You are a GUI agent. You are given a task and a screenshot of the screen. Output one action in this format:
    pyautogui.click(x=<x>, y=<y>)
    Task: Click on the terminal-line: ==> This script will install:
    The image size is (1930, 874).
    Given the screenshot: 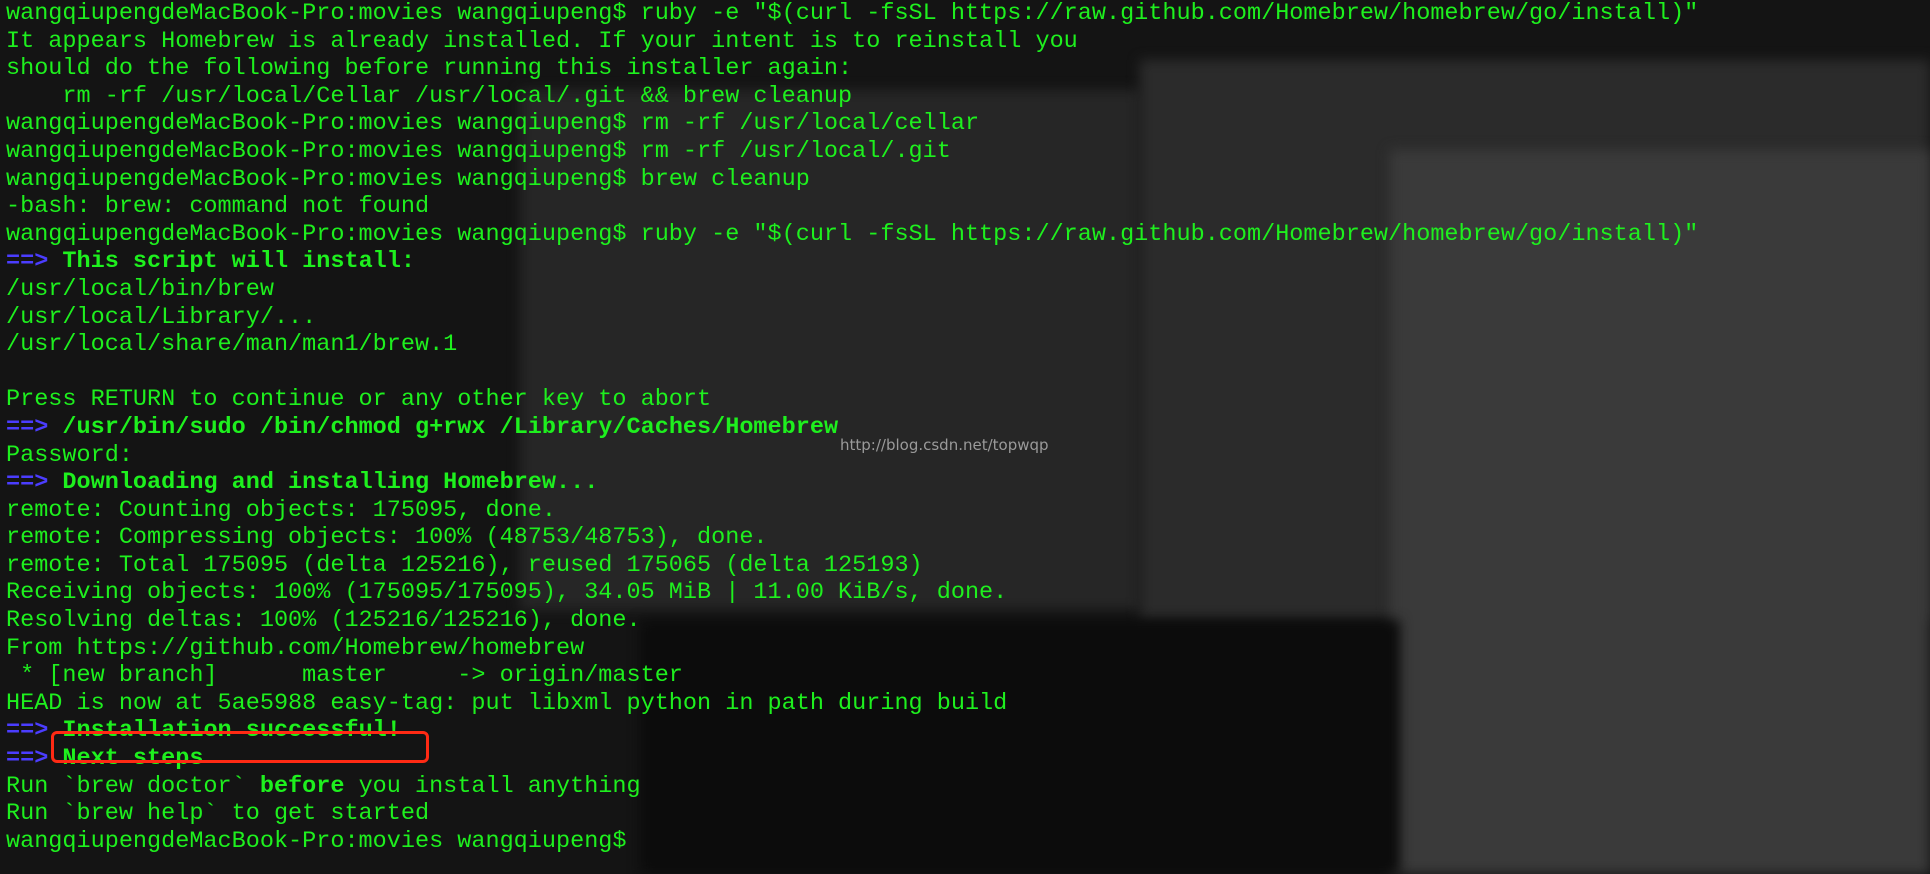 What is the action you would take?
    pyautogui.click(x=852, y=262)
    